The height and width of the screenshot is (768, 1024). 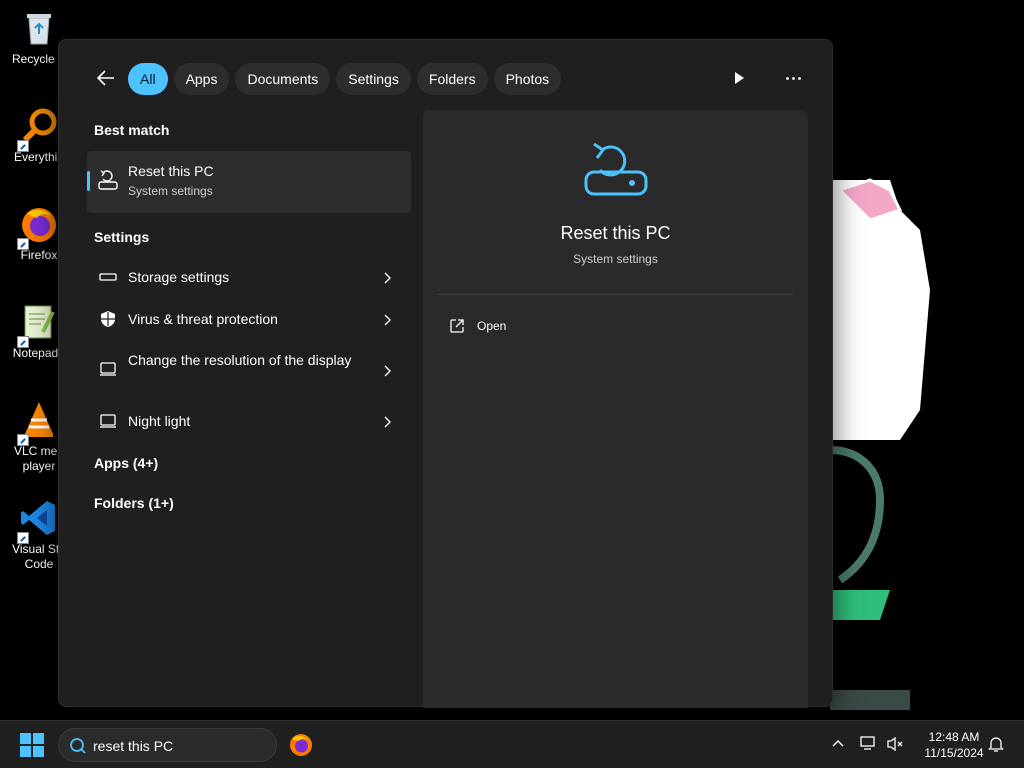 What do you see at coordinates (170, 191) in the screenshot?
I see `best-match-subtitle: System settings` at bounding box center [170, 191].